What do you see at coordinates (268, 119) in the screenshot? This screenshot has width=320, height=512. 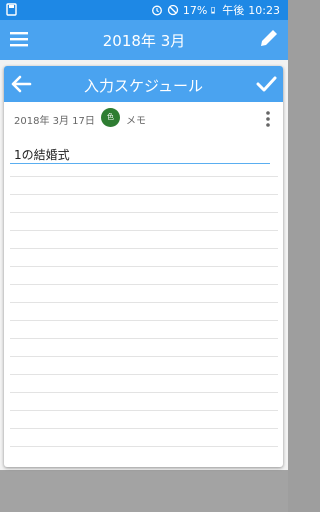 I see `more-vert-icon` at bounding box center [268, 119].